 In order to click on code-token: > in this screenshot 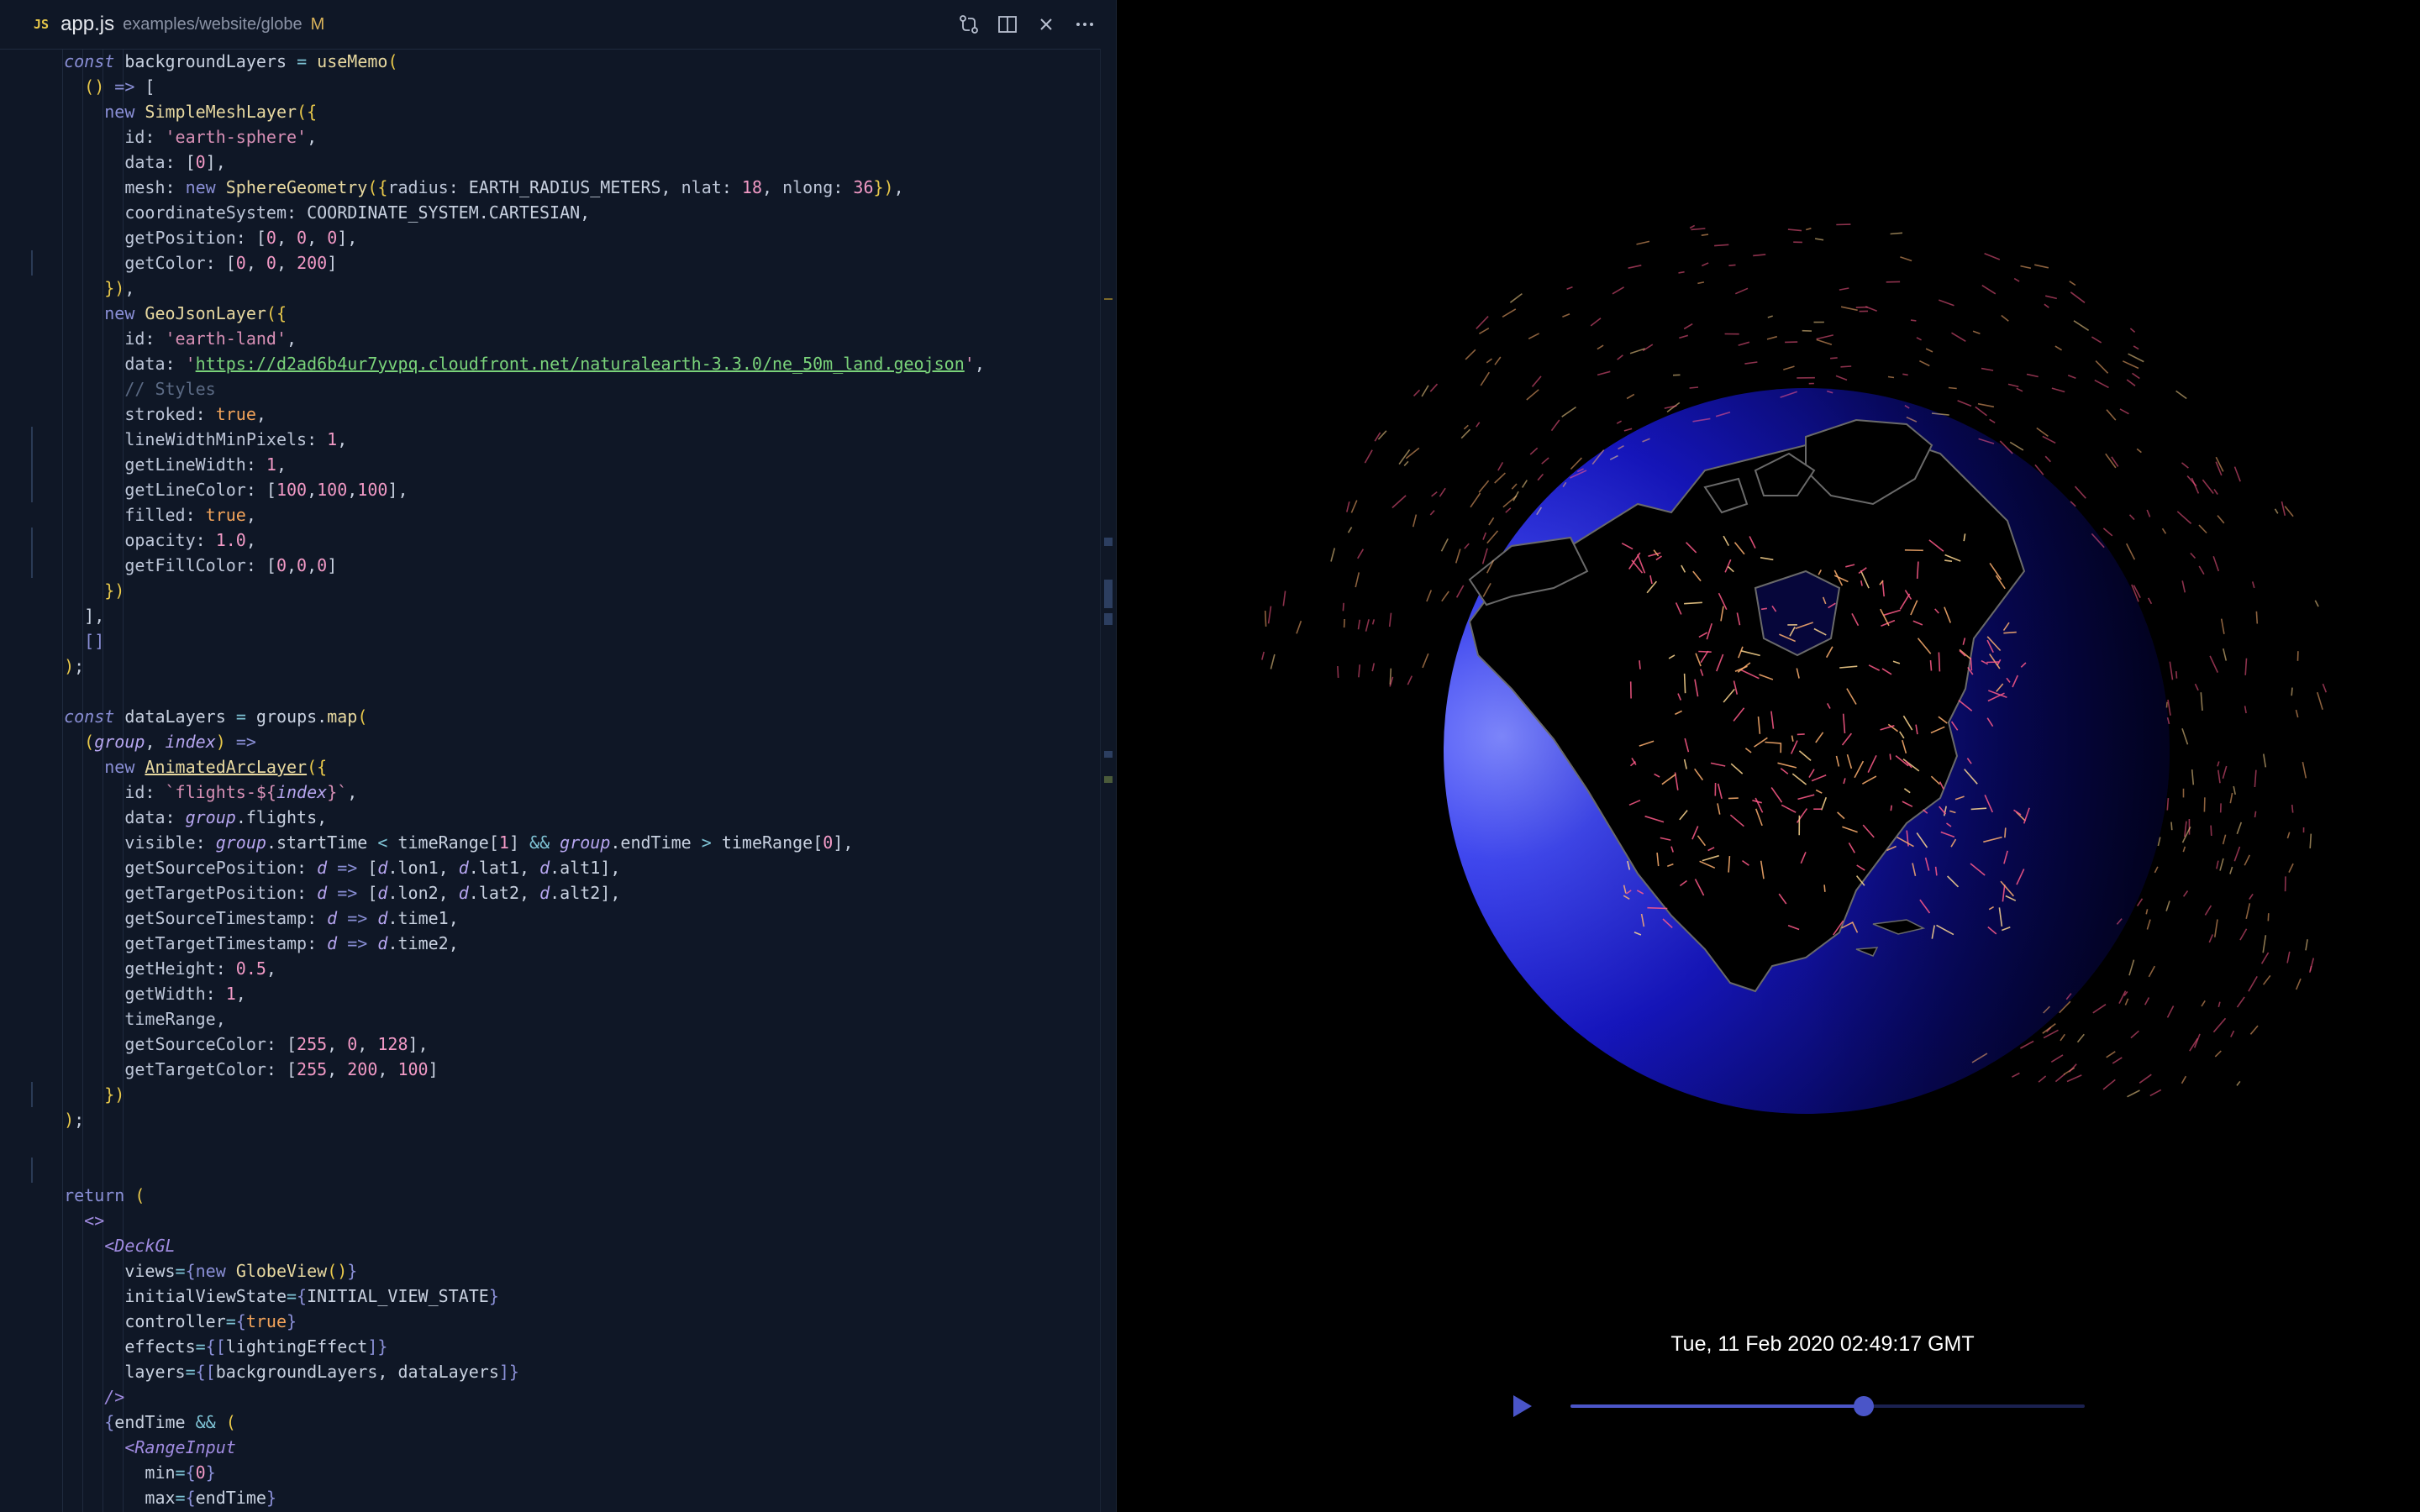, I will do `click(706, 842)`.